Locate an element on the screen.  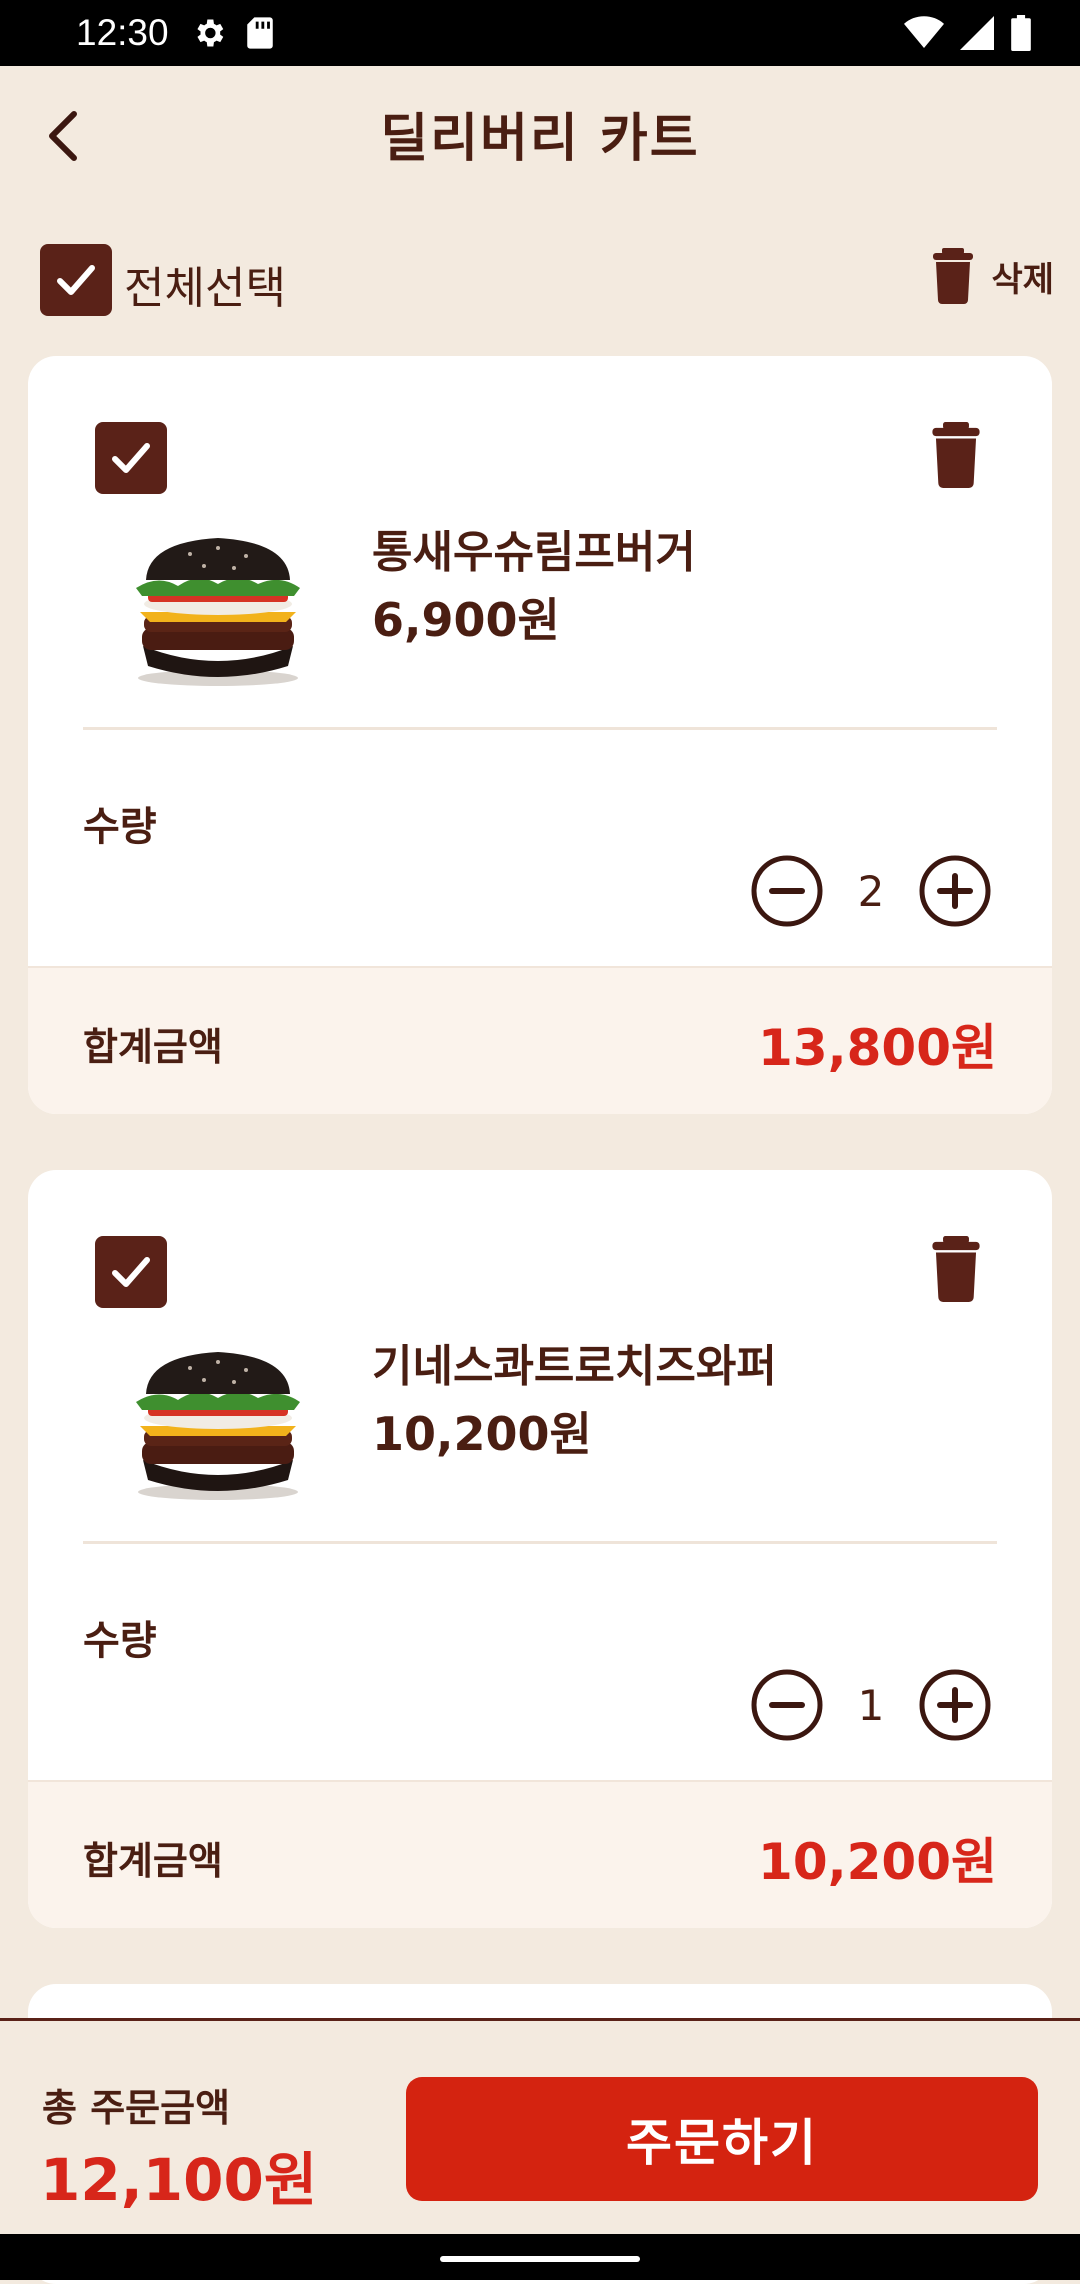
sd-card-icon is located at coordinates (259, 33).